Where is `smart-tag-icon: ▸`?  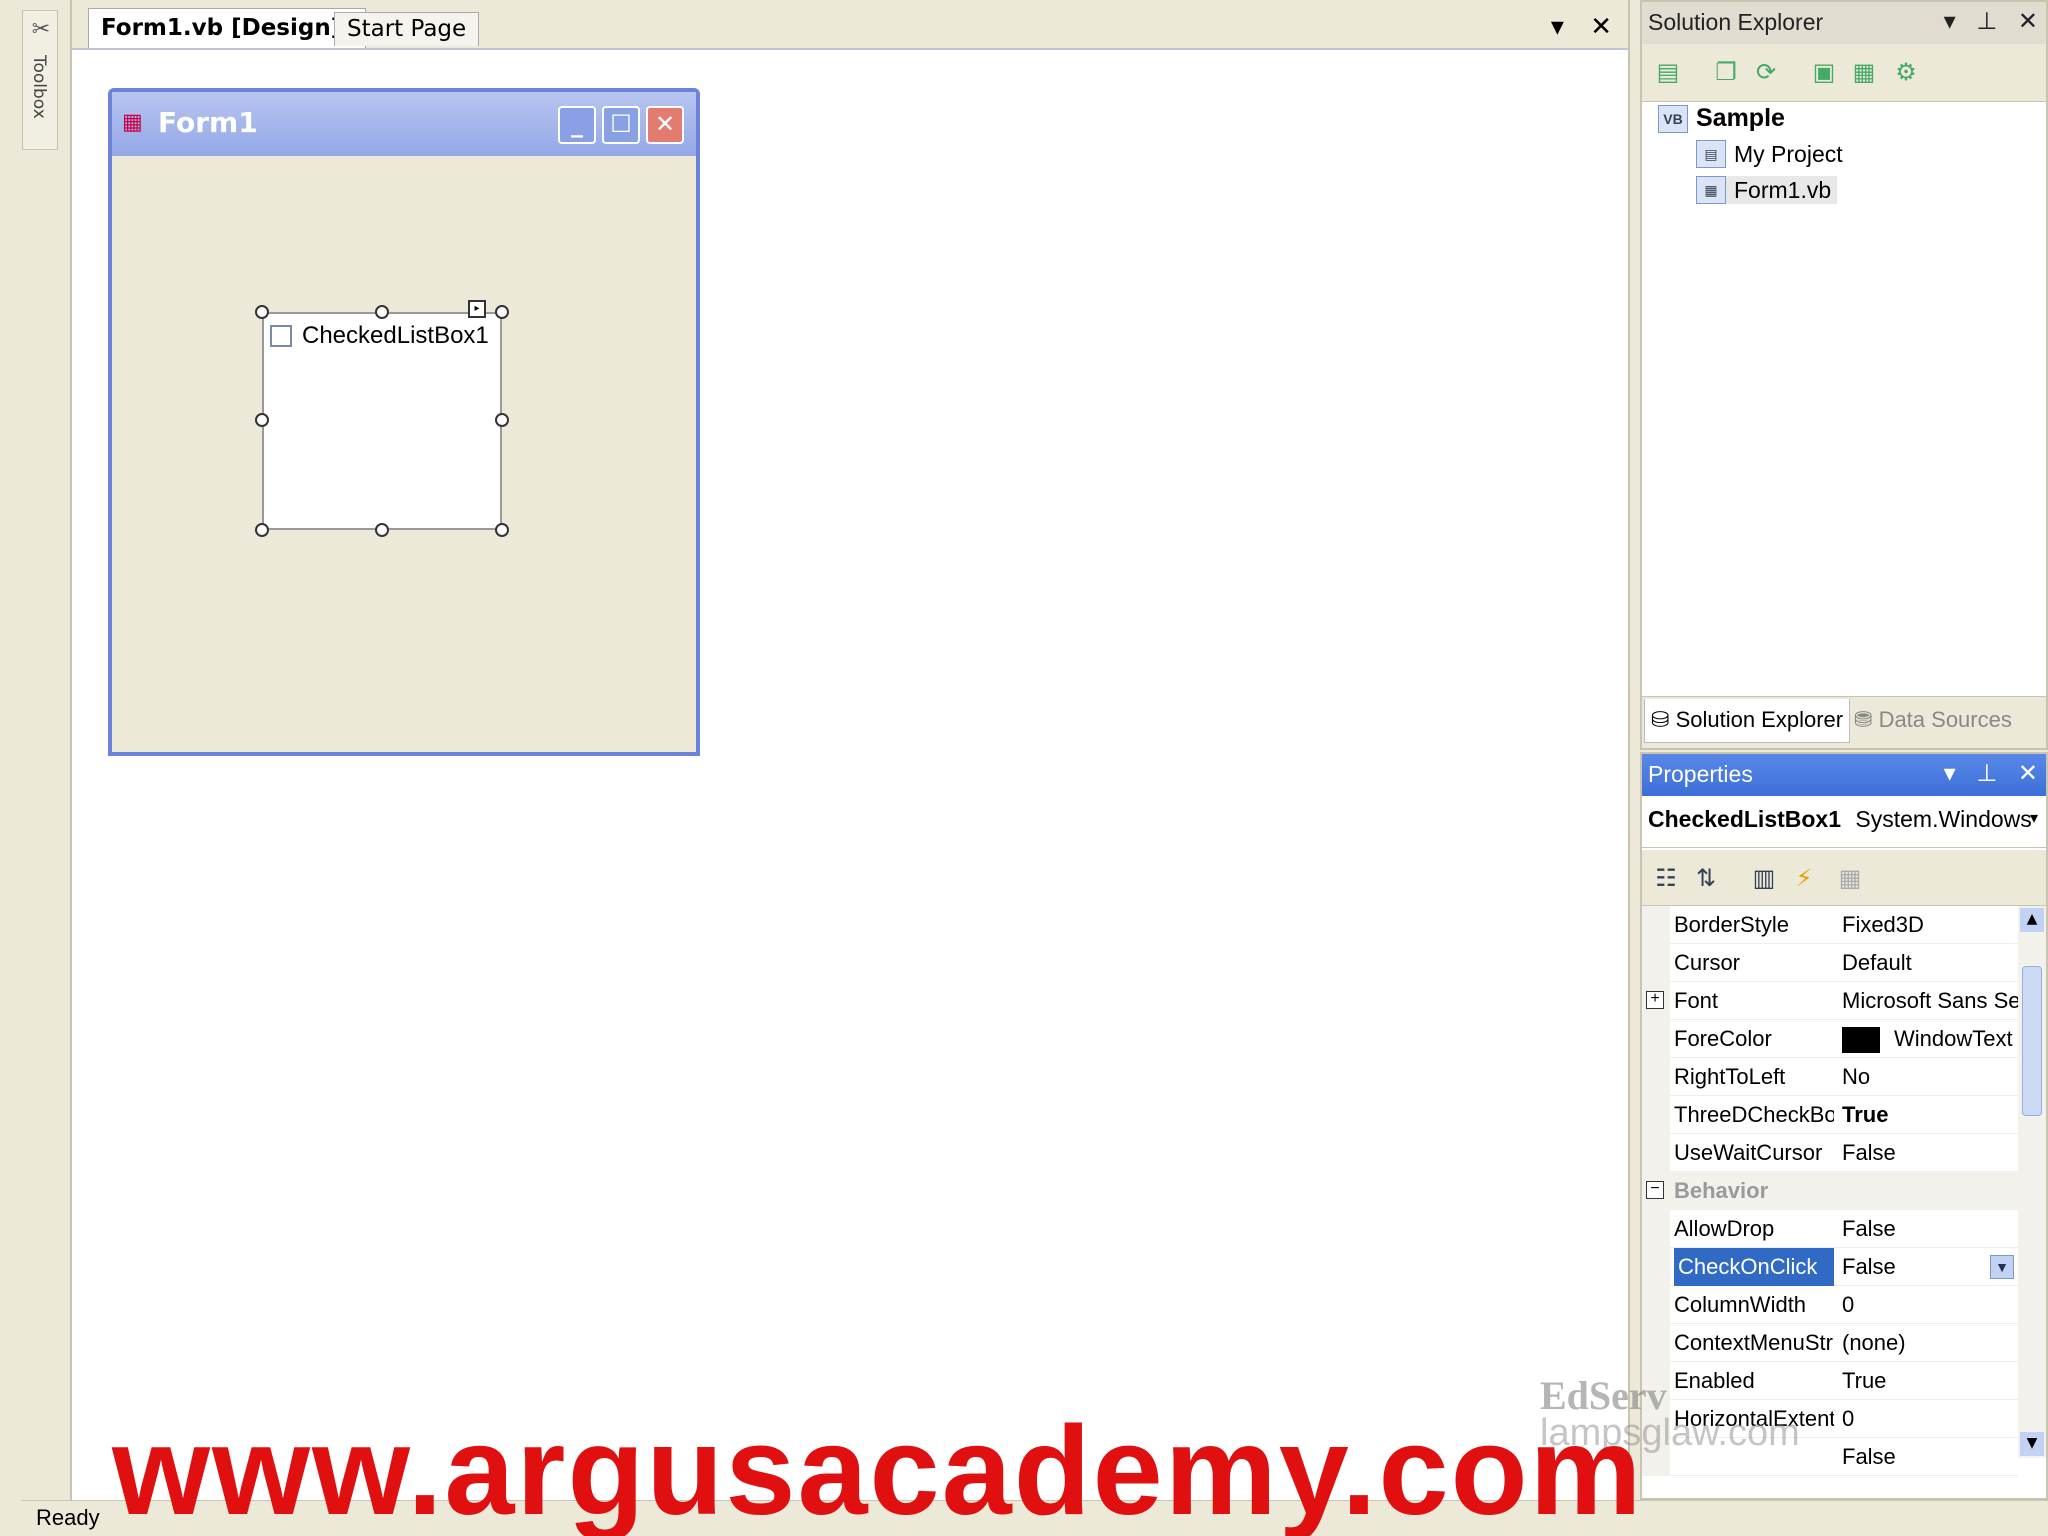 smart-tag-icon: ▸ is located at coordinates (477, 309).